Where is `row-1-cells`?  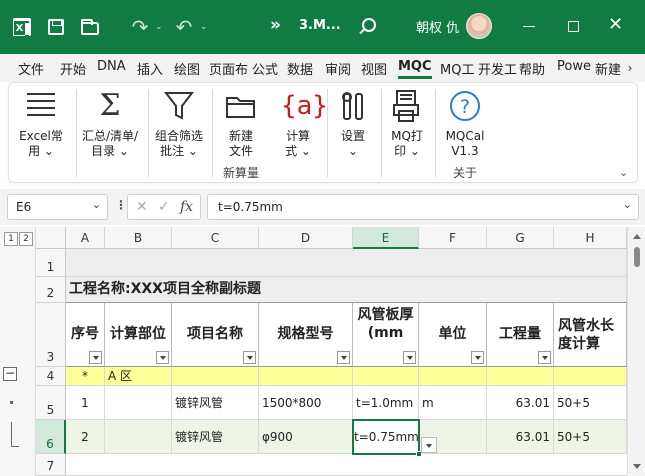 row-1-cells is located at coordinates (346, 263).